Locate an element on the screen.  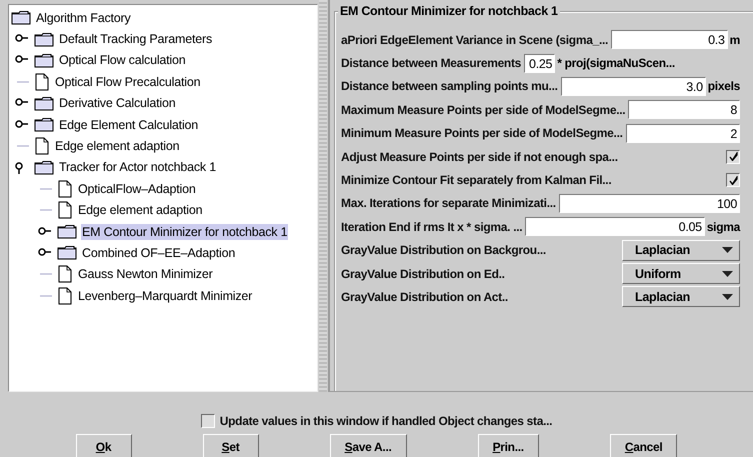
field-label: GrayValue Distribution on Ed.. is located at coordinates (423, 273).